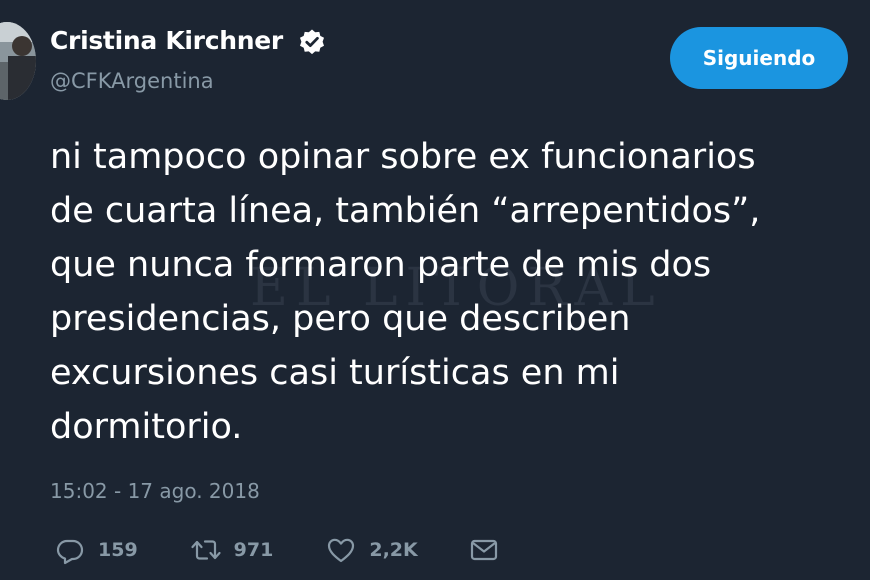  Describe the element at coordinates (118, 550) in the screenshot. I see `reply-count: 159` at that location.